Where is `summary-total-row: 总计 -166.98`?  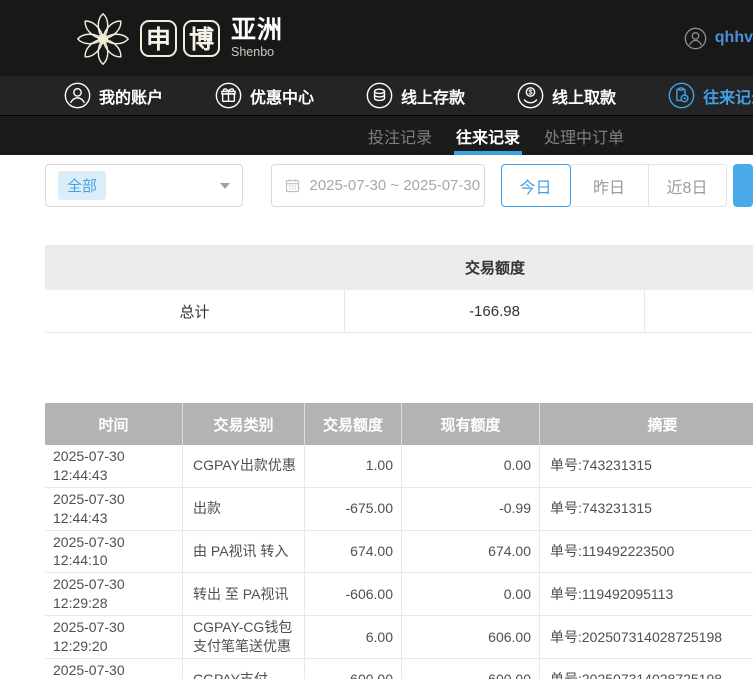 summary-total-row: 总计 -166.98 is located at coordinates (399, 311).